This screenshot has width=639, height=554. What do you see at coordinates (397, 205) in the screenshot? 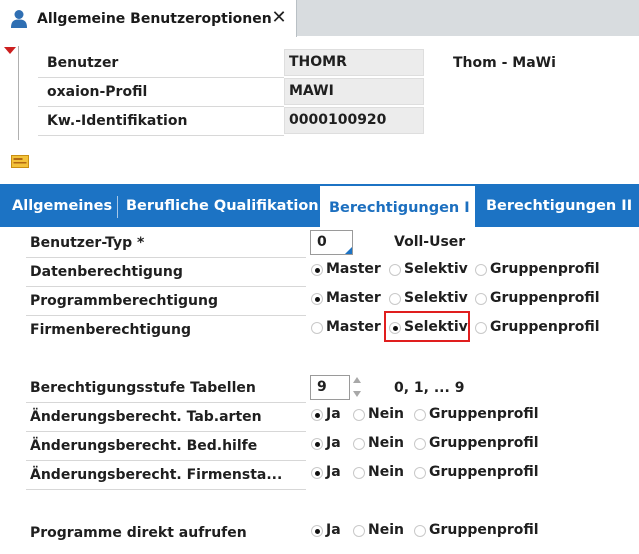
I see `tab-berechtigungen-1: Berechtigungen I` at bounding box center [397, 205].